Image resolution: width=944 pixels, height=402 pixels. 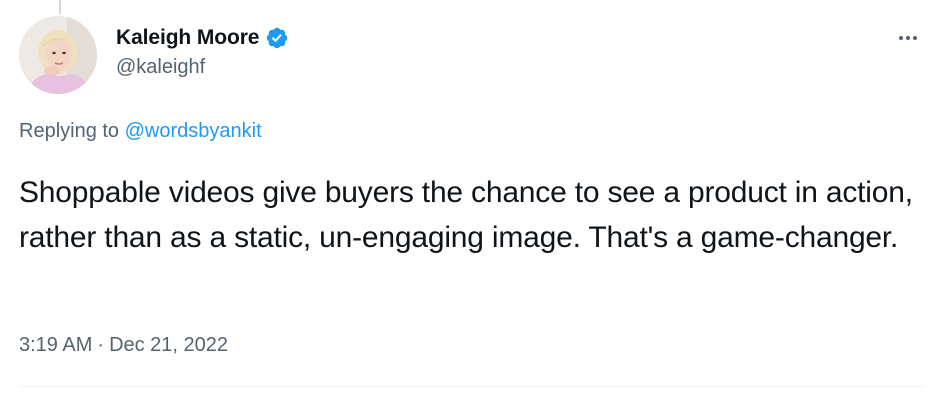 I want to click on avatar-image, so click(x=58, y=55).